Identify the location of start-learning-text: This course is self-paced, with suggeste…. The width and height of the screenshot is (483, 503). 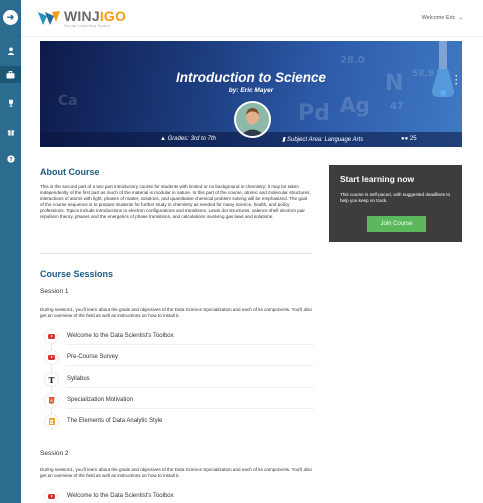
(395, 197).